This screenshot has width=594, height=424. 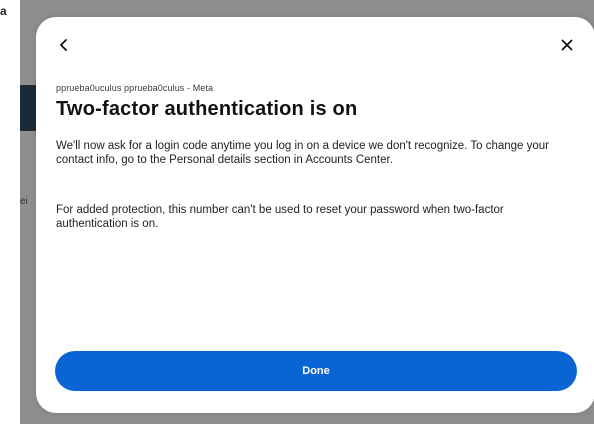 I want to click on dialog-title: Two-factor authentication is on, so click(x=207, y=109).